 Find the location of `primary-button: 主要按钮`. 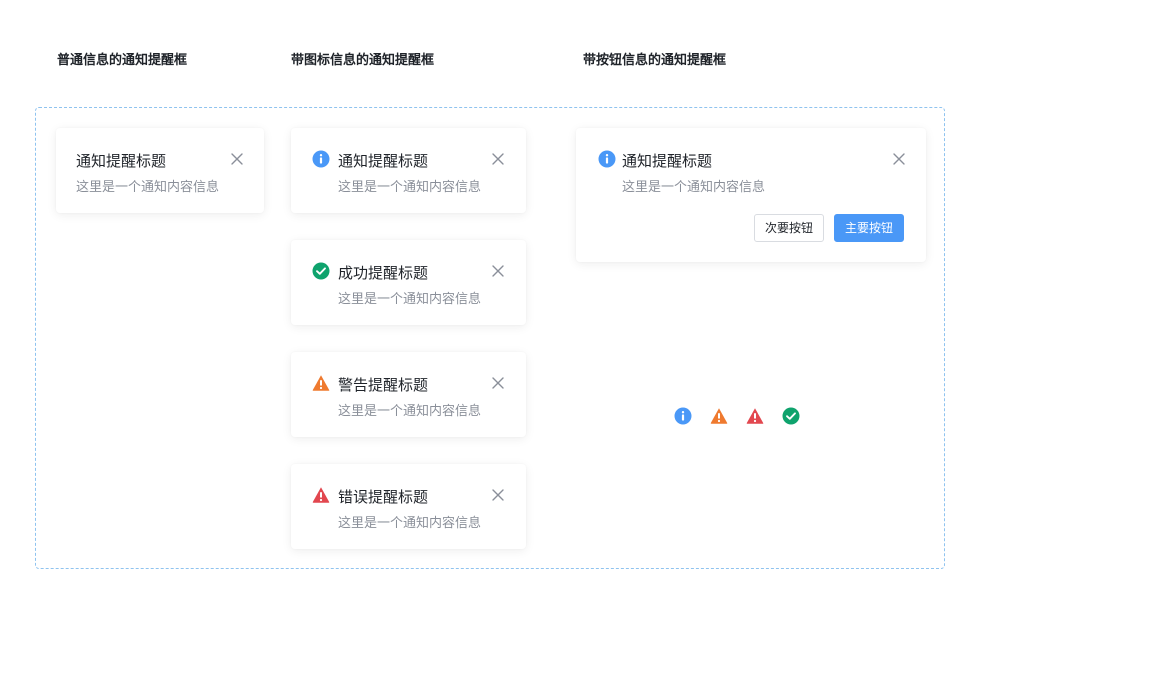

primary-button: 主要按钮 is located at coordinates (869, 228).